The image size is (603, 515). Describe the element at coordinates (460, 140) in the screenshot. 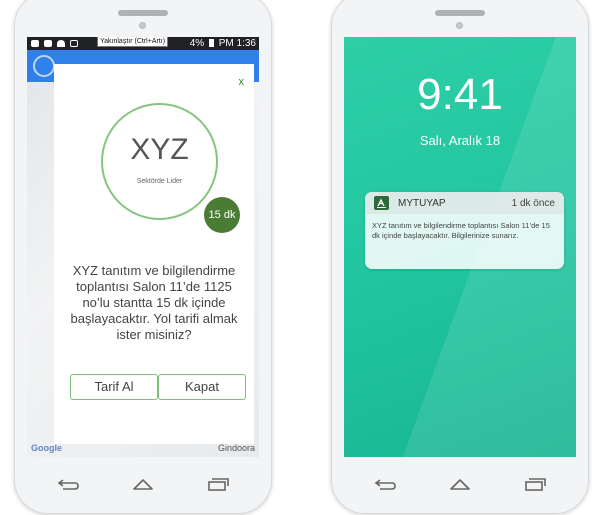

I see `lock-date: Salı, Aralık 18` at that location.